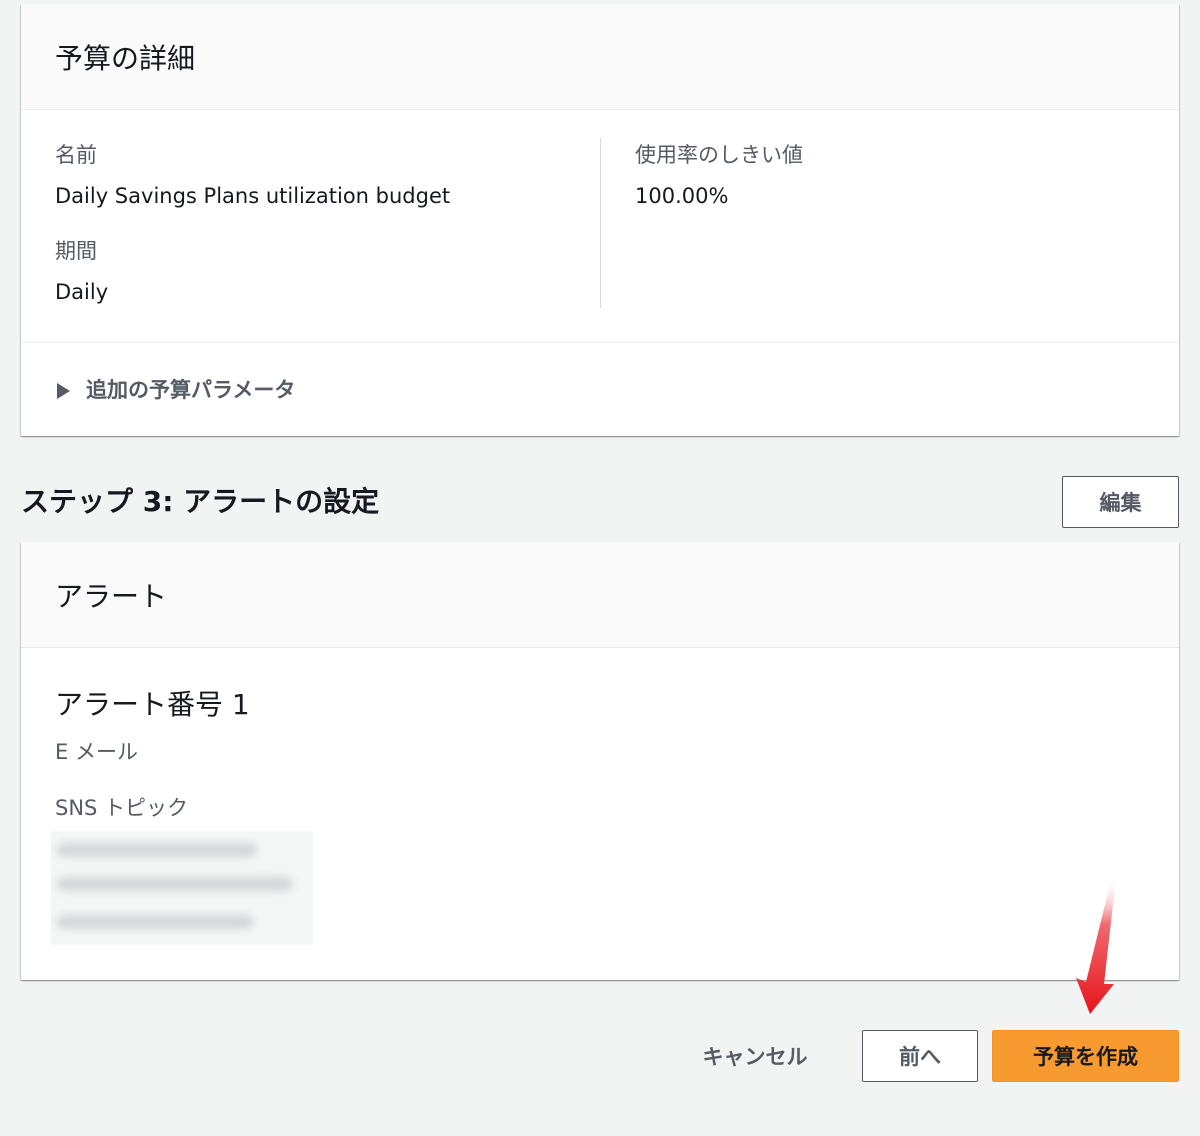  I want to click on name-value: Daily Savings Plans utilization budget, so click(253, 196).